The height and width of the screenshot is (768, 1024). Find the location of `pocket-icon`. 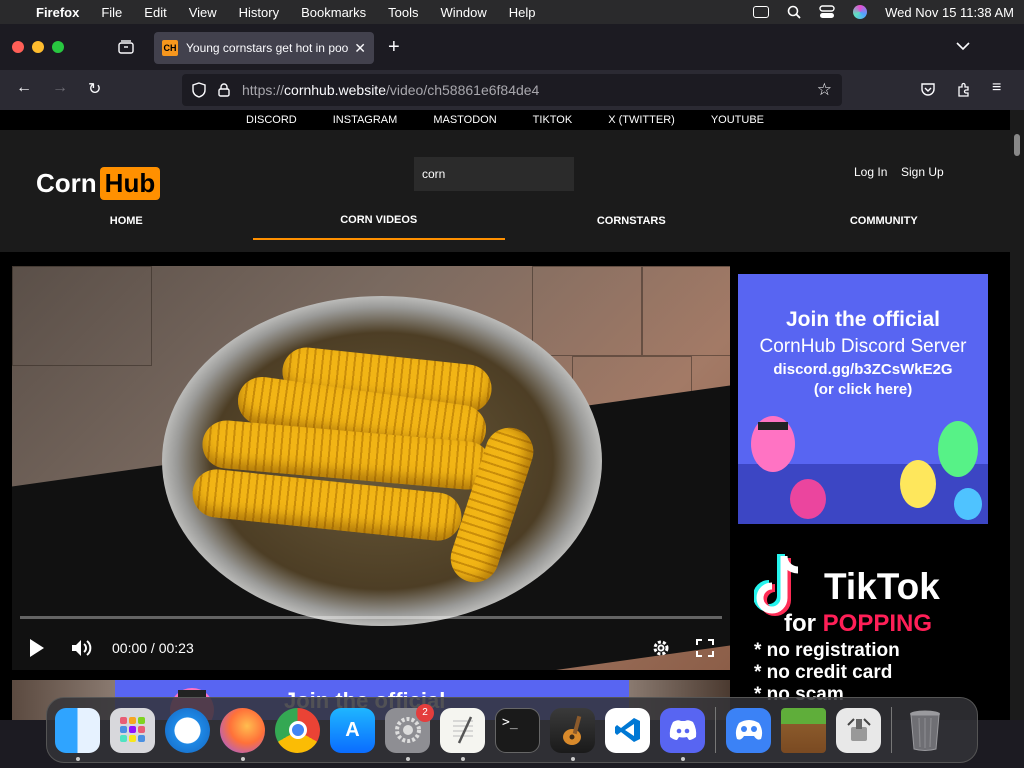

pocket-icon is located at coordinates (928, 90).